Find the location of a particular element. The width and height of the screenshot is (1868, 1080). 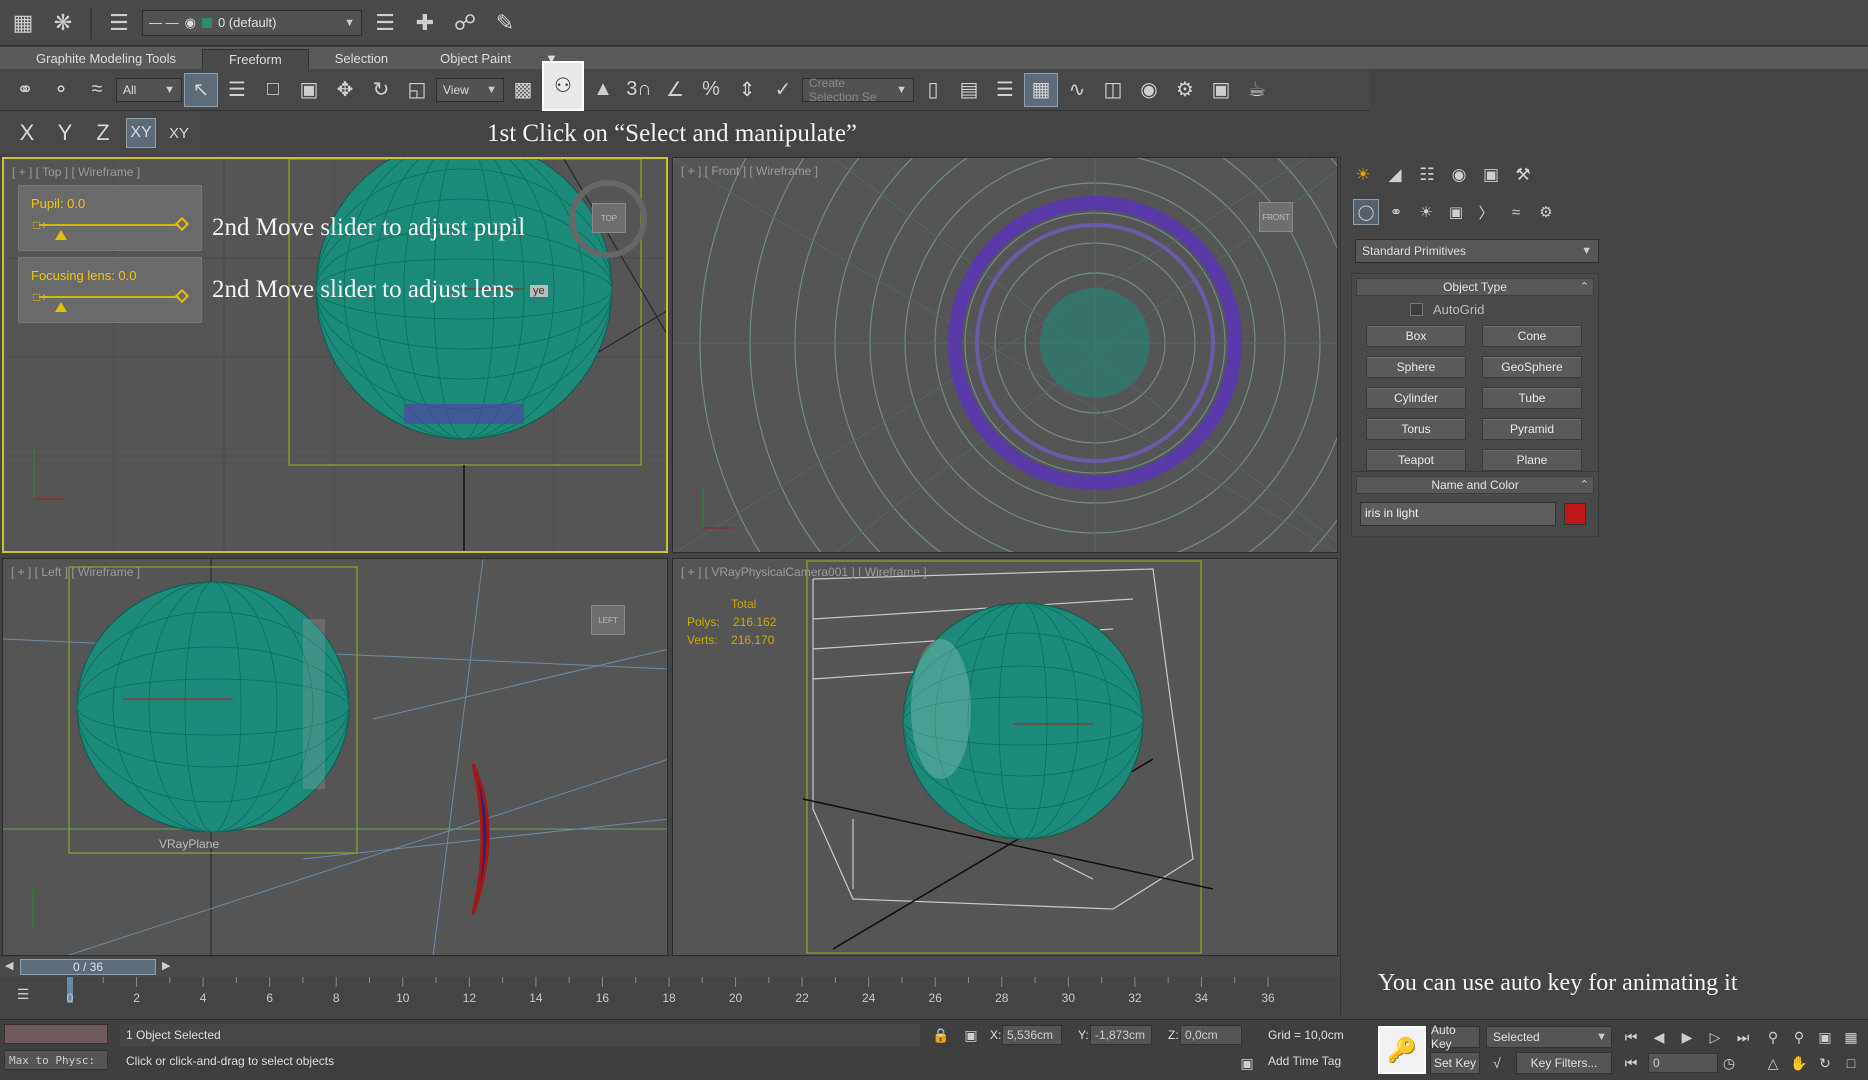

pyramid-button: Pyramid is located at coordinates (1532, 429).